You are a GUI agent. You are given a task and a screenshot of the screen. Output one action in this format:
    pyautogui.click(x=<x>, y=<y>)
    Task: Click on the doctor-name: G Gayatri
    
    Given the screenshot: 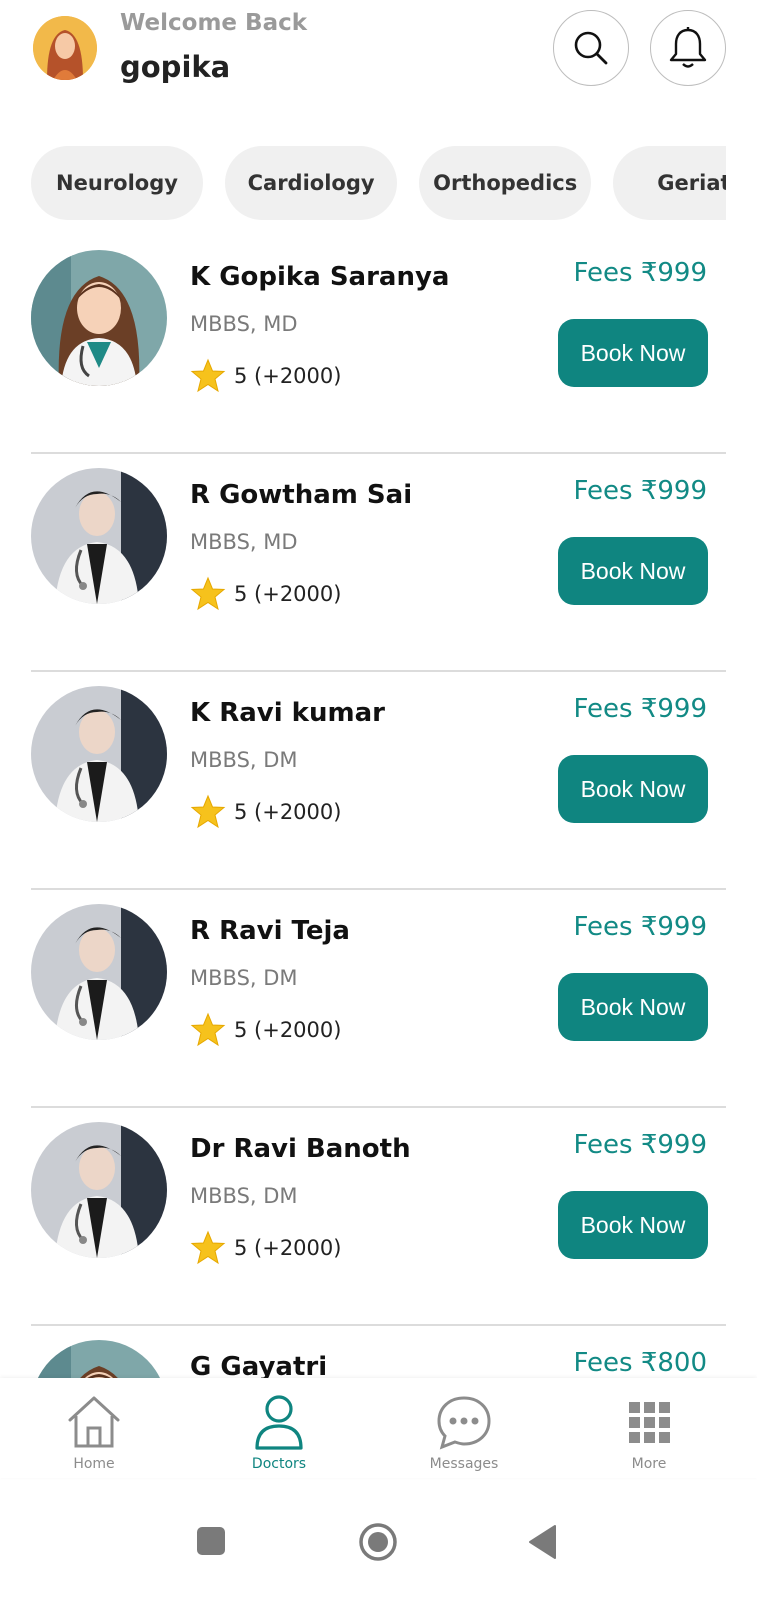 What is the action you would take?
    pyautogui.click(x=259, y=1365)
    